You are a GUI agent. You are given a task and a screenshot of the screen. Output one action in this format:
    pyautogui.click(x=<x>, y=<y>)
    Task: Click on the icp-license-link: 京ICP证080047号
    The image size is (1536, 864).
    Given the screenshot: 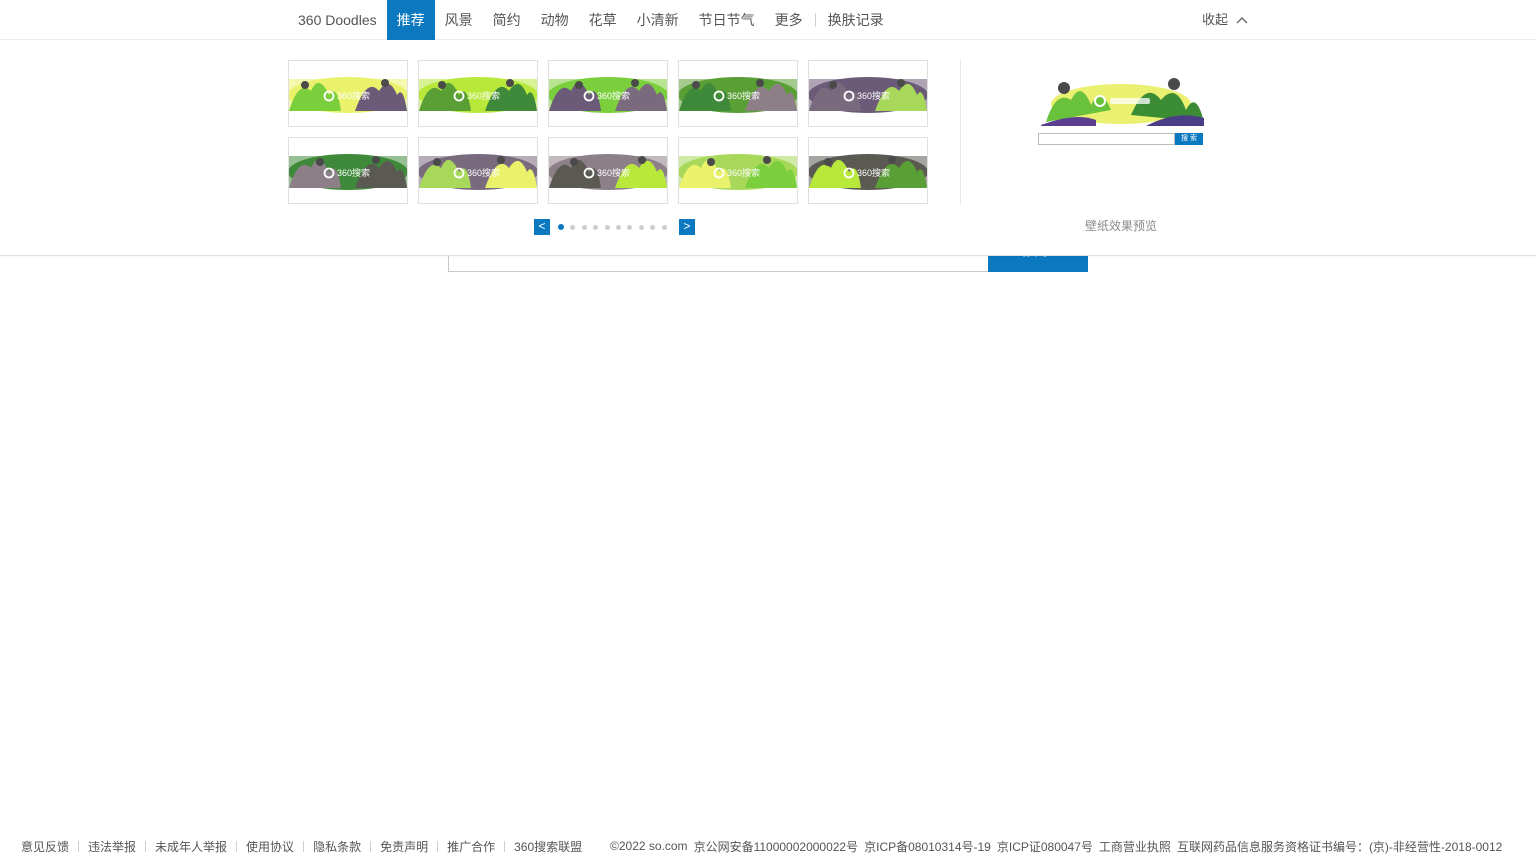 What is the action you would take?
    pyautogui.click(x=1045, y=846)
    